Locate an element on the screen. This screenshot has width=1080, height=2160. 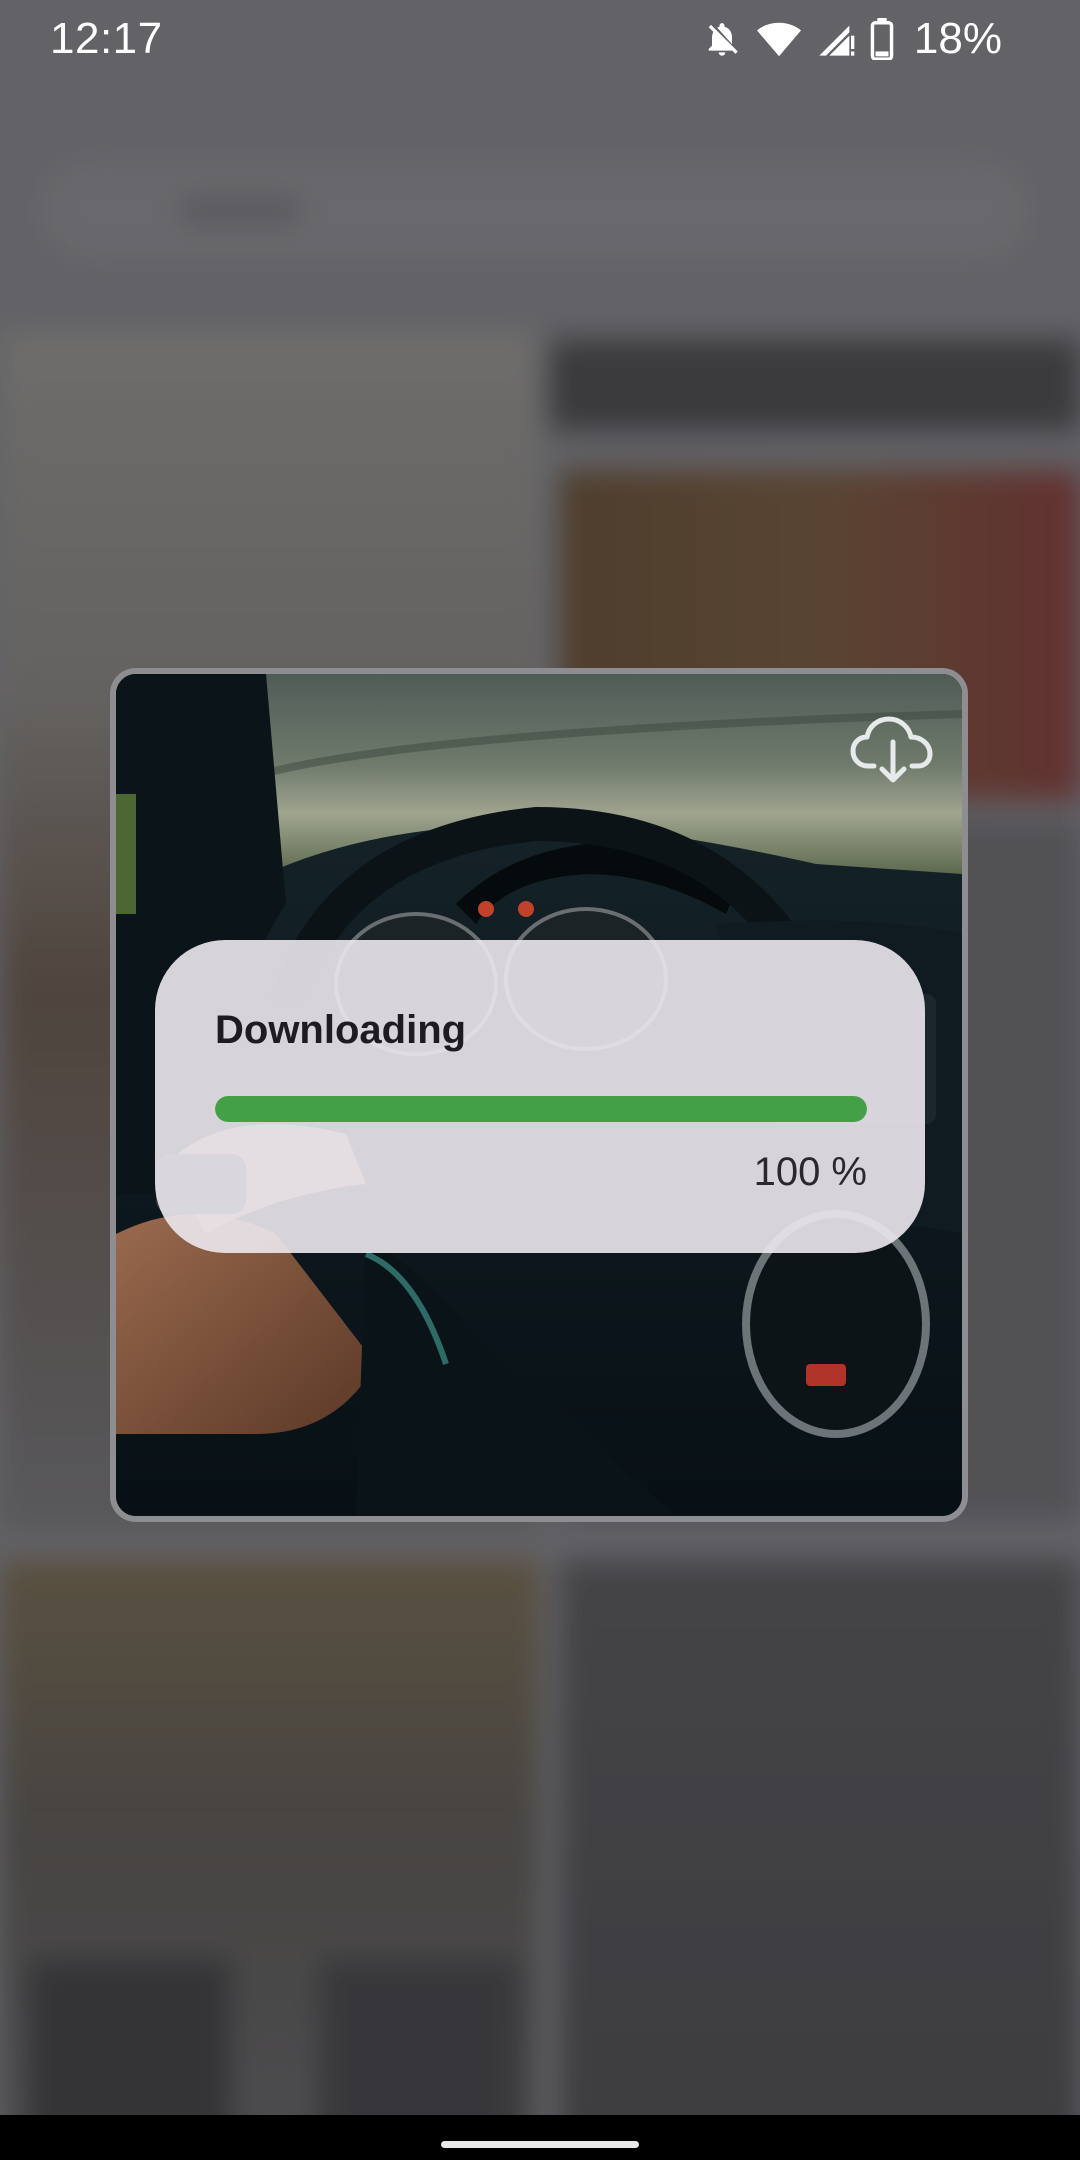
dialog-title: Downloading is located at coordinates (341, 1030).